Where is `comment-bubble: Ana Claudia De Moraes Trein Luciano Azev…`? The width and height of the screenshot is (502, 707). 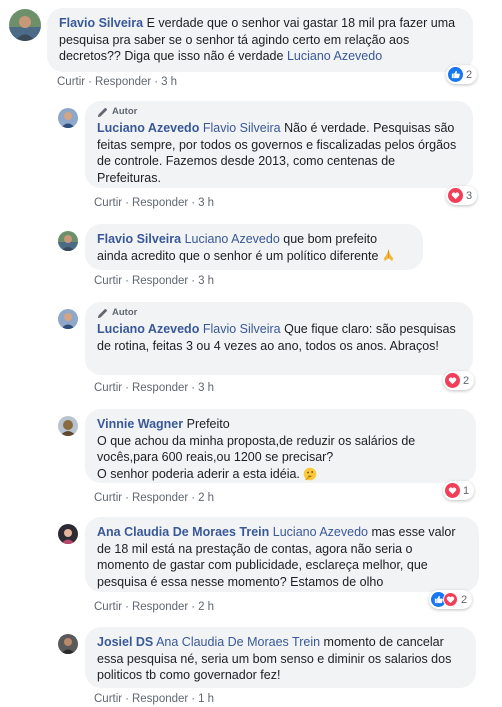 comment-bubble: Ana Claudia De Moraes Trein Luciano Azev… is located at coordinates (282, 554).